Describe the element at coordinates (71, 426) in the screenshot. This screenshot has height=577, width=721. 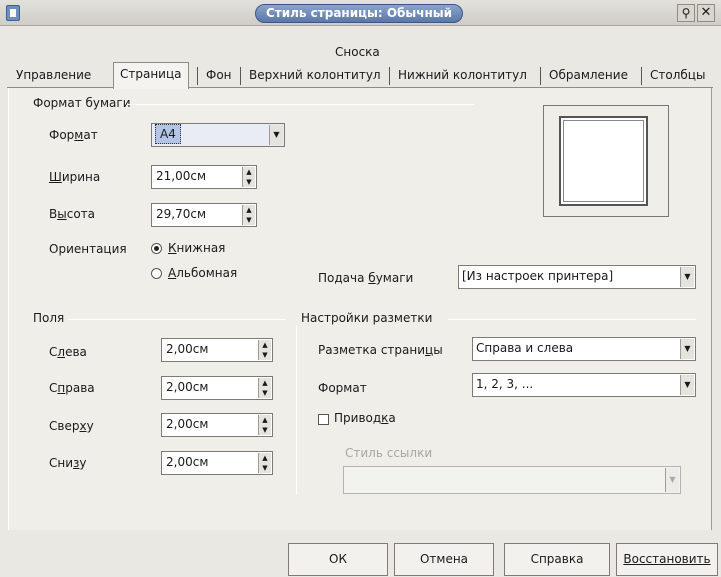
I see `margin-top-label: Сверху` at that location.